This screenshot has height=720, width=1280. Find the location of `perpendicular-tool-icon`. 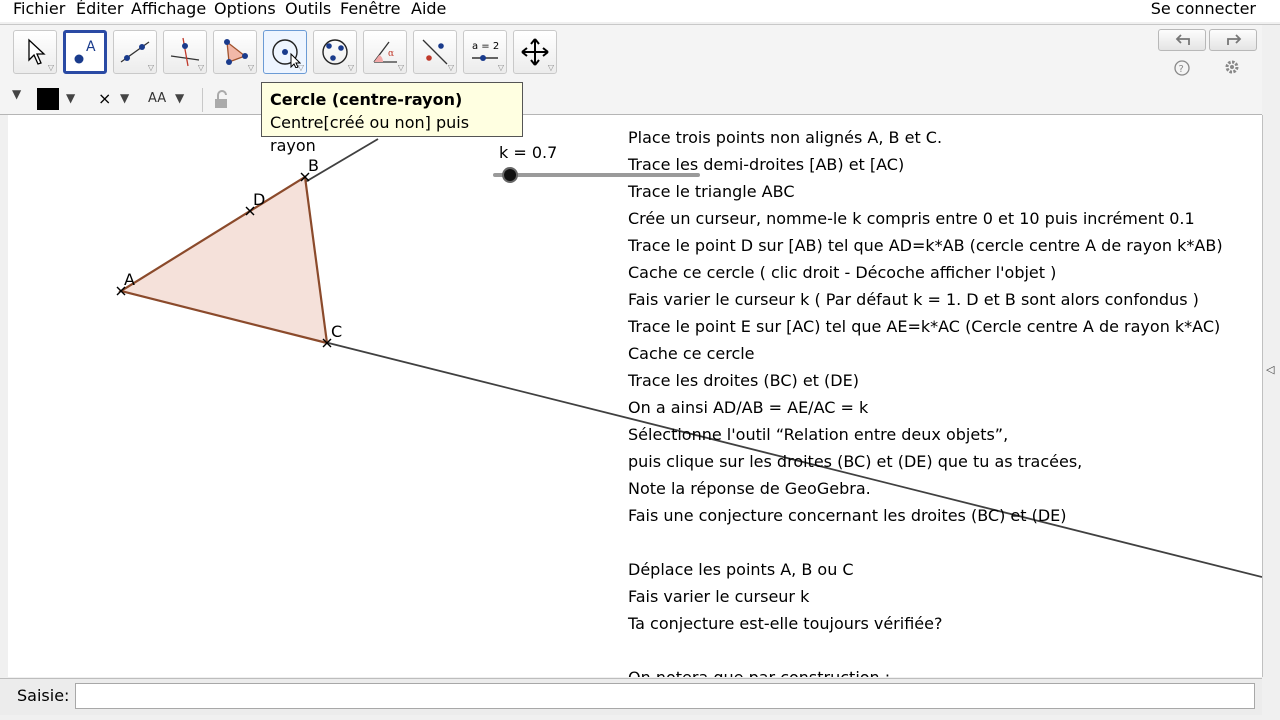

perpendicular-tool-icon is located at coordinates (185, 52).